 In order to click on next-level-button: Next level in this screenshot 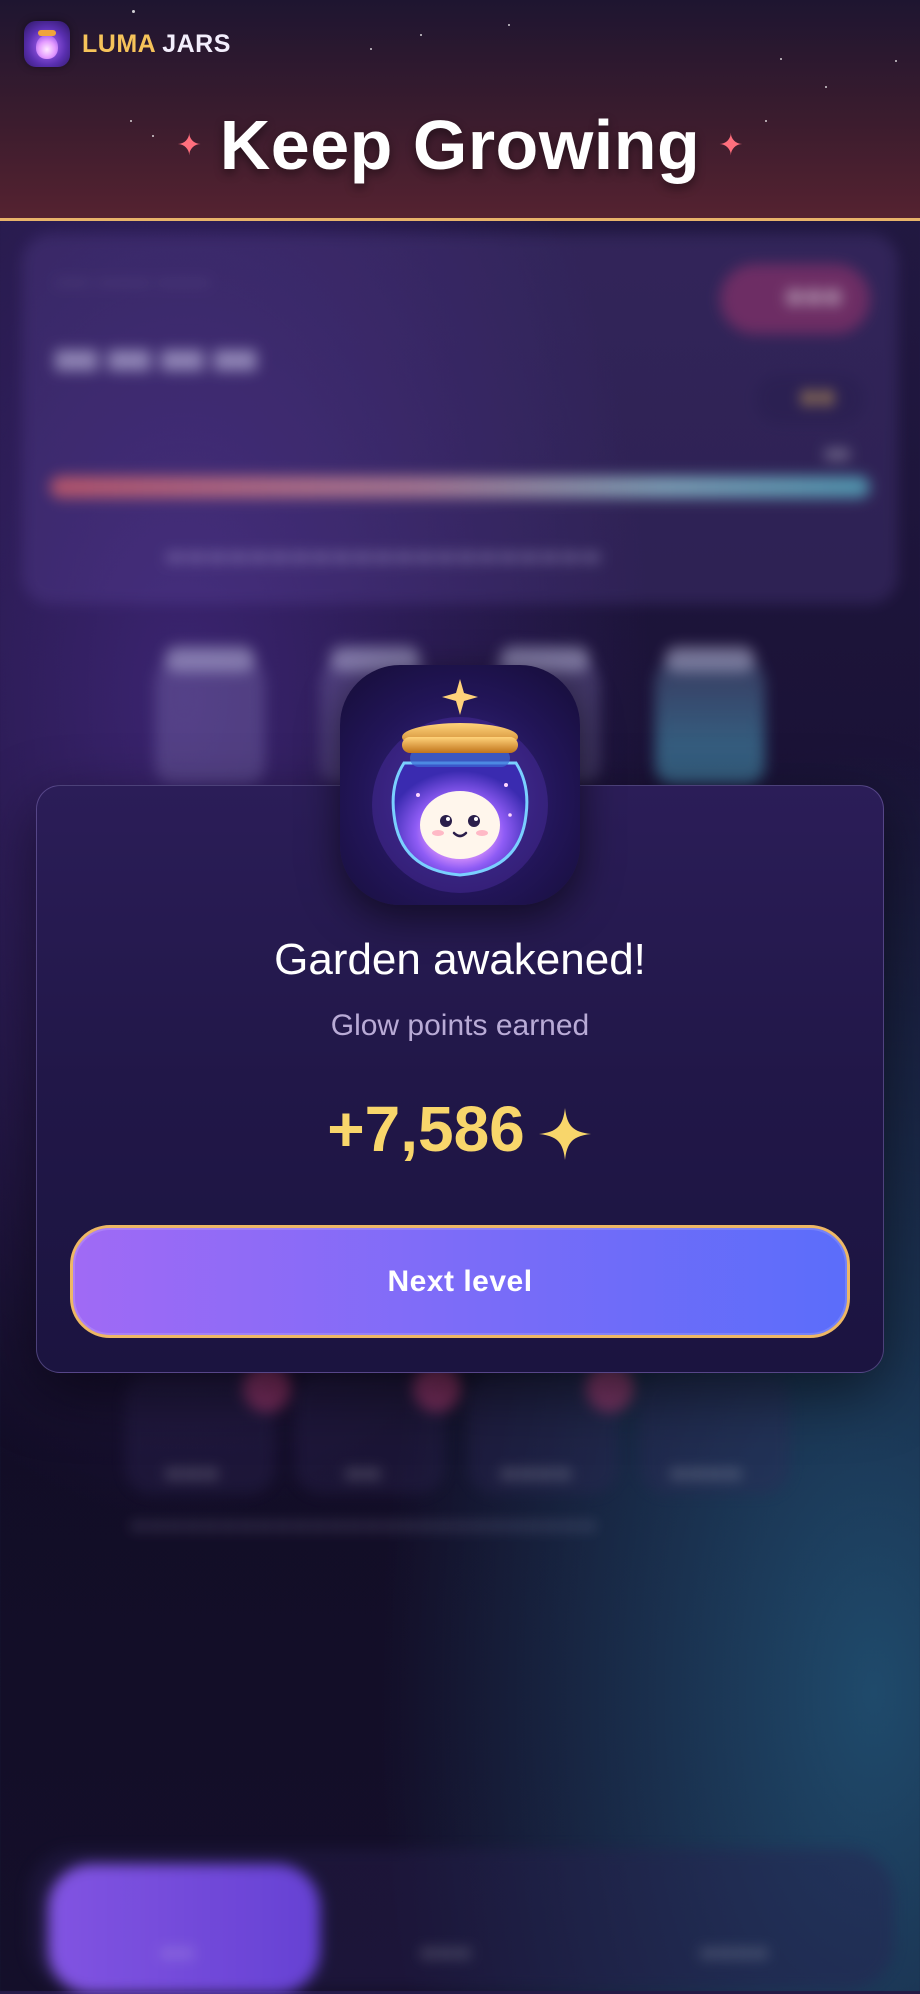, I will do `click(460, 1281)`.